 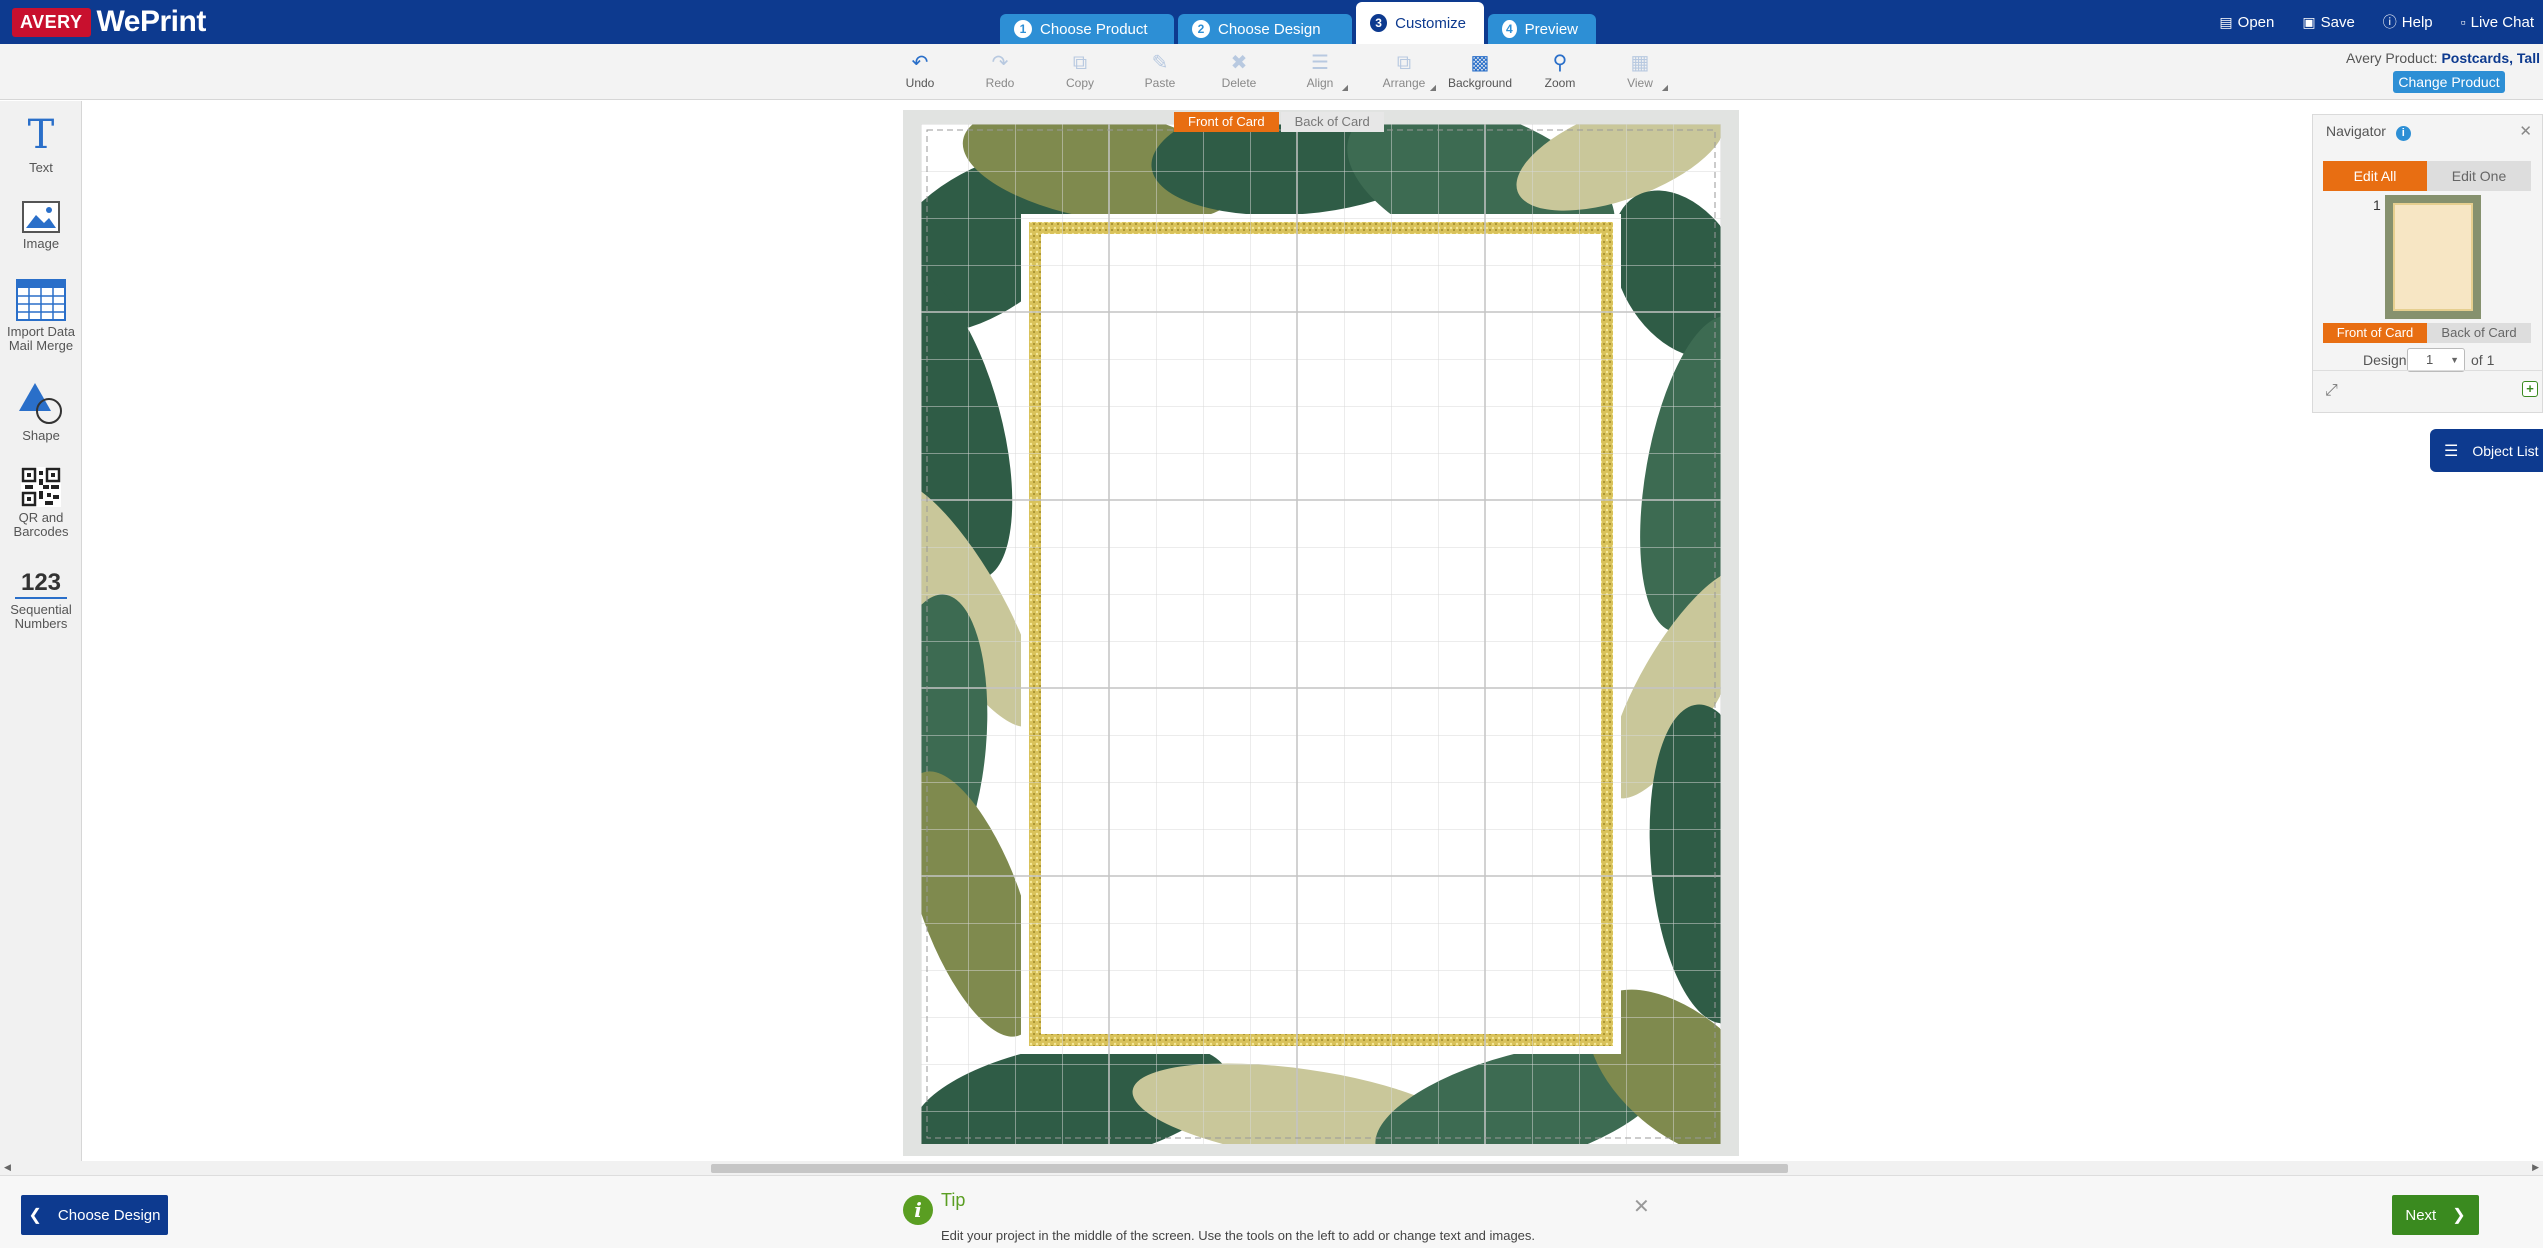 I want to click on sequential-label: Sequential, so click(x=41, y=609).